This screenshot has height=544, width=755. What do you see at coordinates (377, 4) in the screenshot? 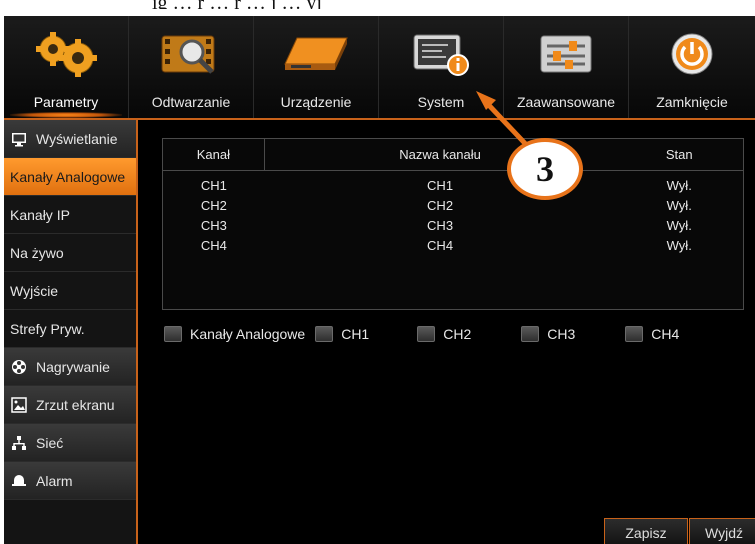
I see `caption-strip: ig … ŕ … ŕ … j … yj` at bounding box center [377, 4].